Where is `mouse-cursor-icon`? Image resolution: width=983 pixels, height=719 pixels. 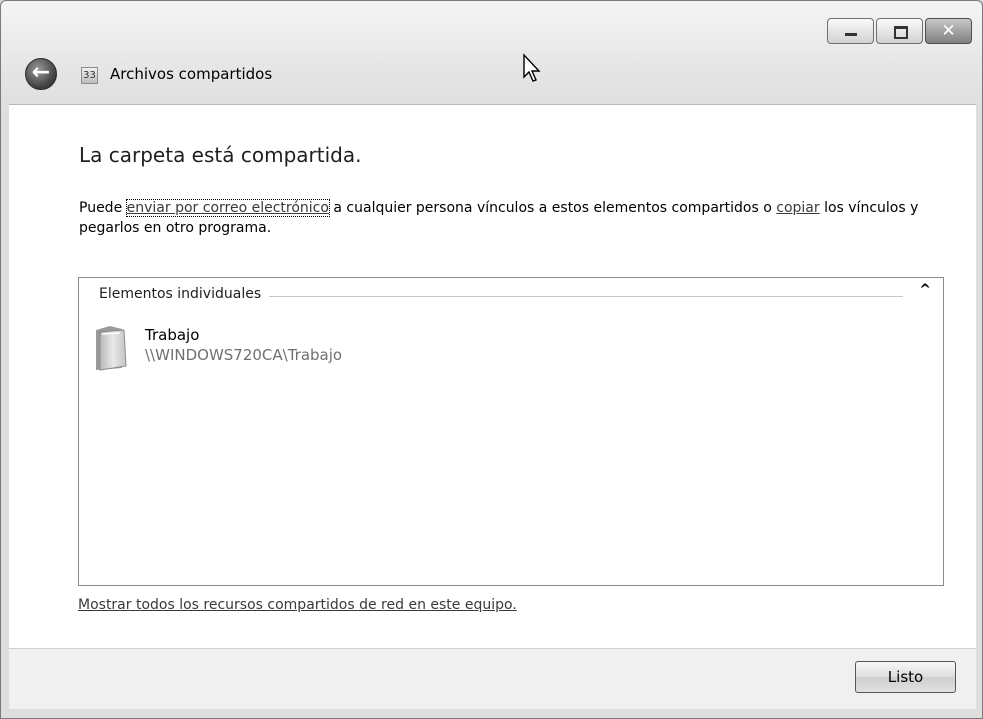
mouse-cursor-icon is located at coordinates (532, 67).